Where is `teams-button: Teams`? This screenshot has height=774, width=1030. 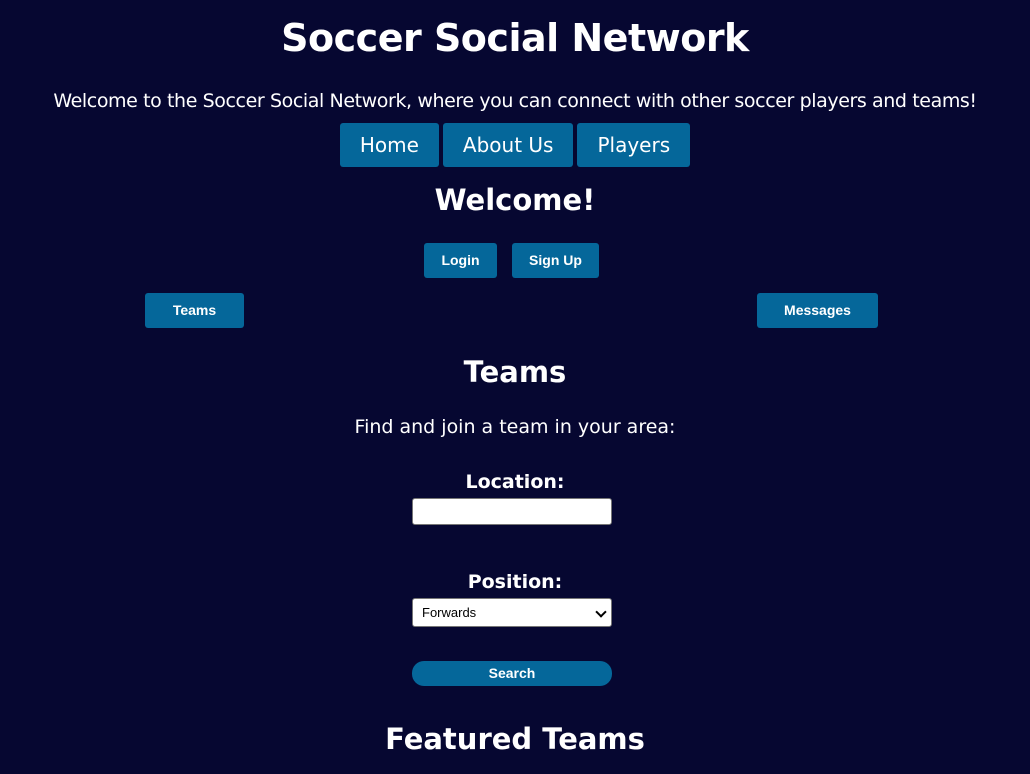
teams-button: Teams is located at coordinates (194, 310).